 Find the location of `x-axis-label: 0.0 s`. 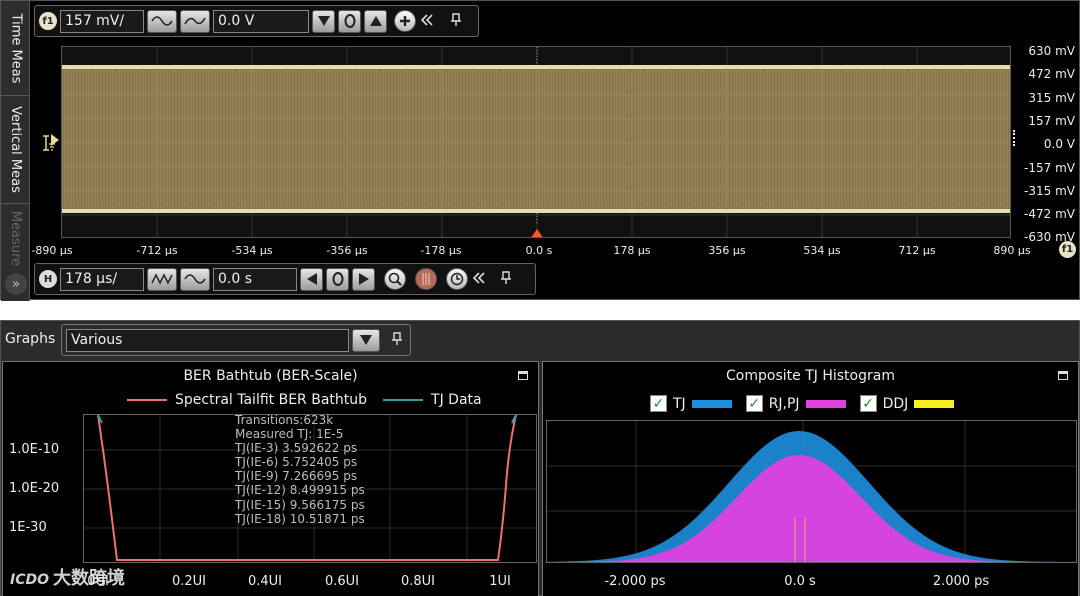

x-axis-label: 0.0 s is located at coordinates (539, 250).